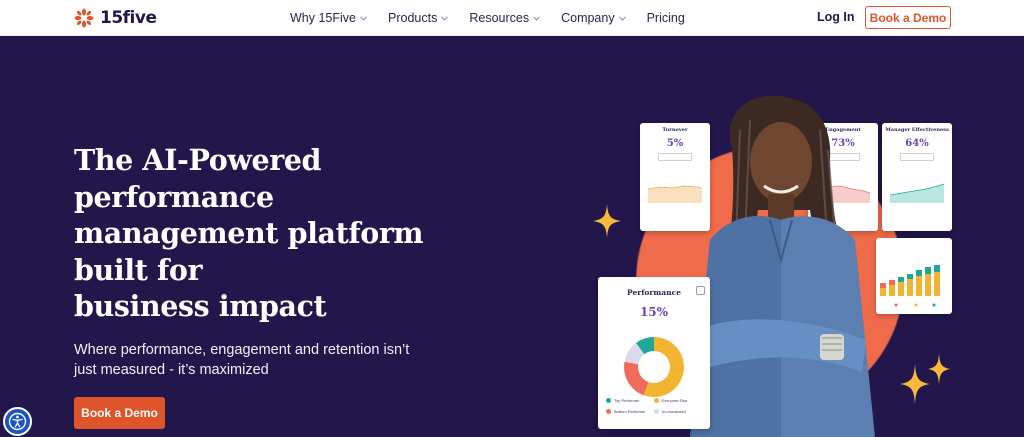  I want to click on legend-item: Top Performer, so click(630, 400).